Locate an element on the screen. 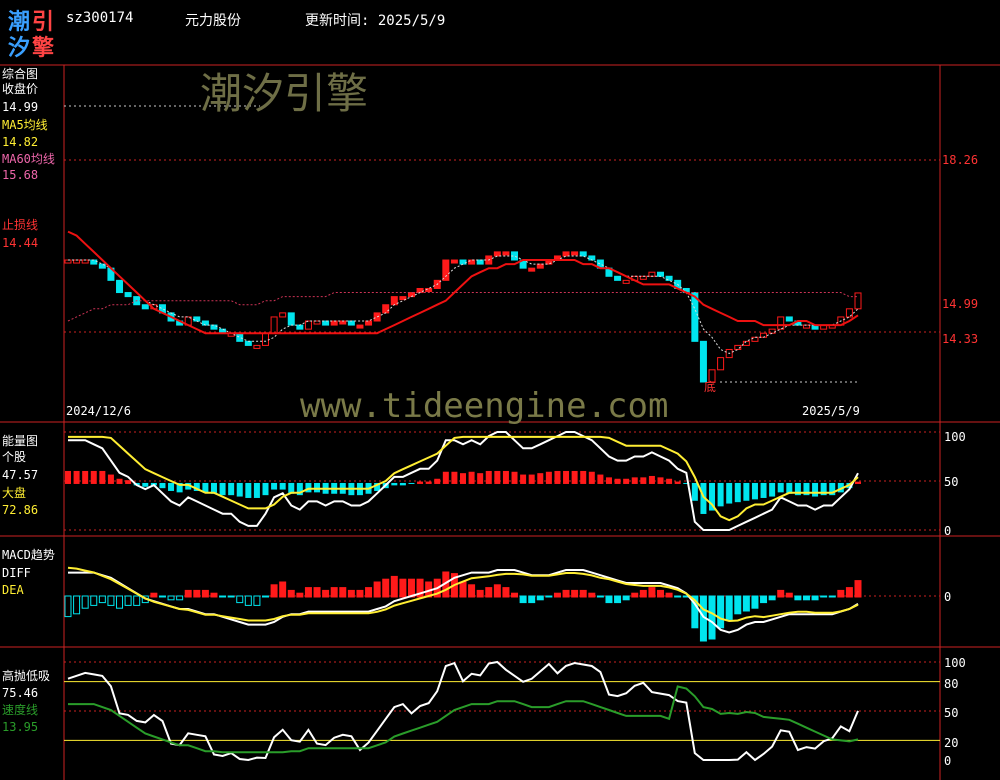 The width and height of the screenshot is (1000, 780). gaopao-speed-value: 13.95 is located at coordinates (20, 727).